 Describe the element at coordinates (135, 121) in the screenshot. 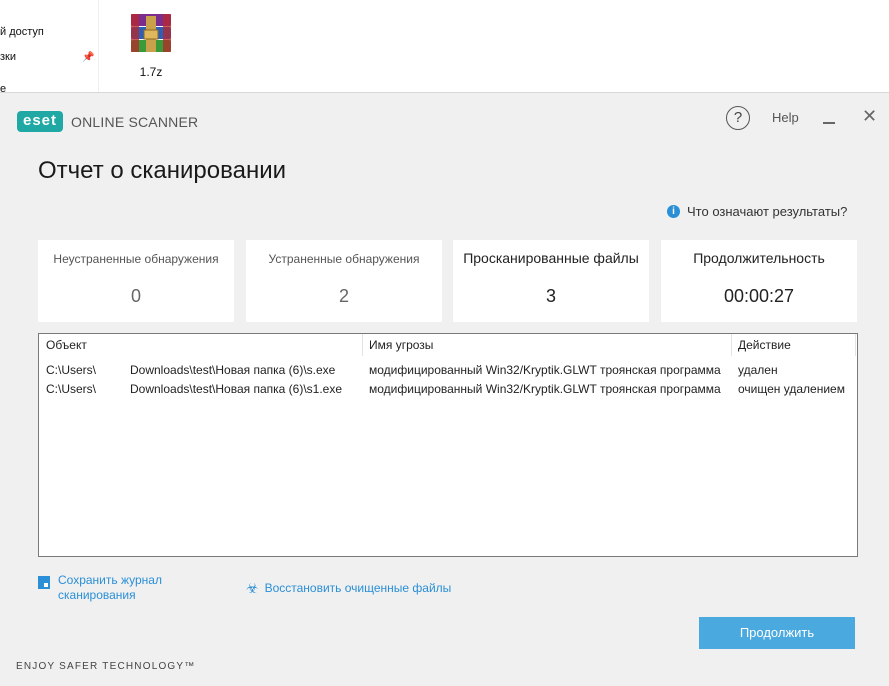

I see `product-name: ONLINE SCANNER` at that location.